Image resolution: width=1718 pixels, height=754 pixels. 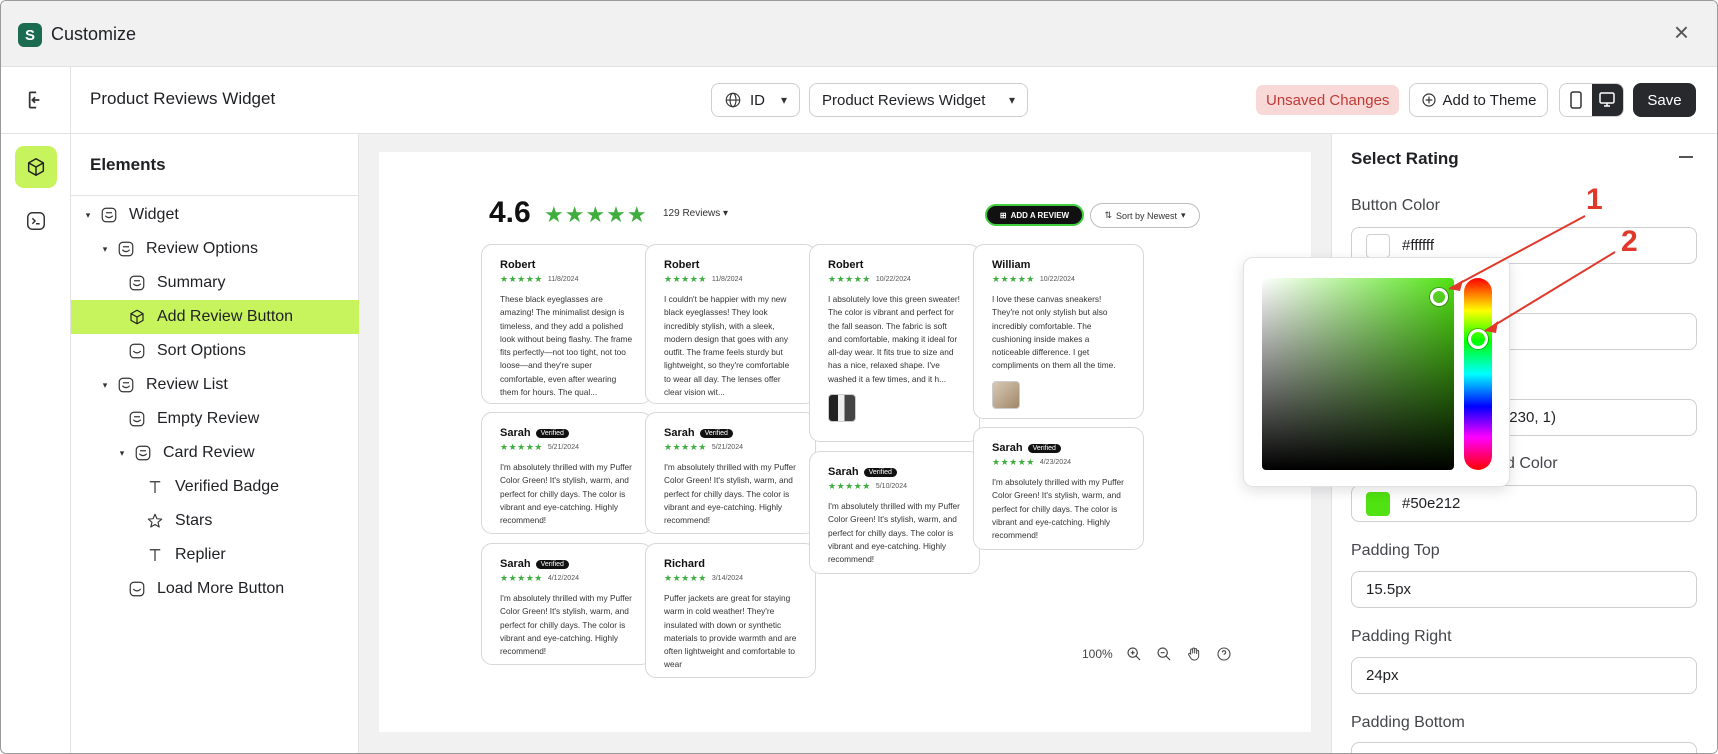 I want to click on exit-icon, so click(x=34, y=100).